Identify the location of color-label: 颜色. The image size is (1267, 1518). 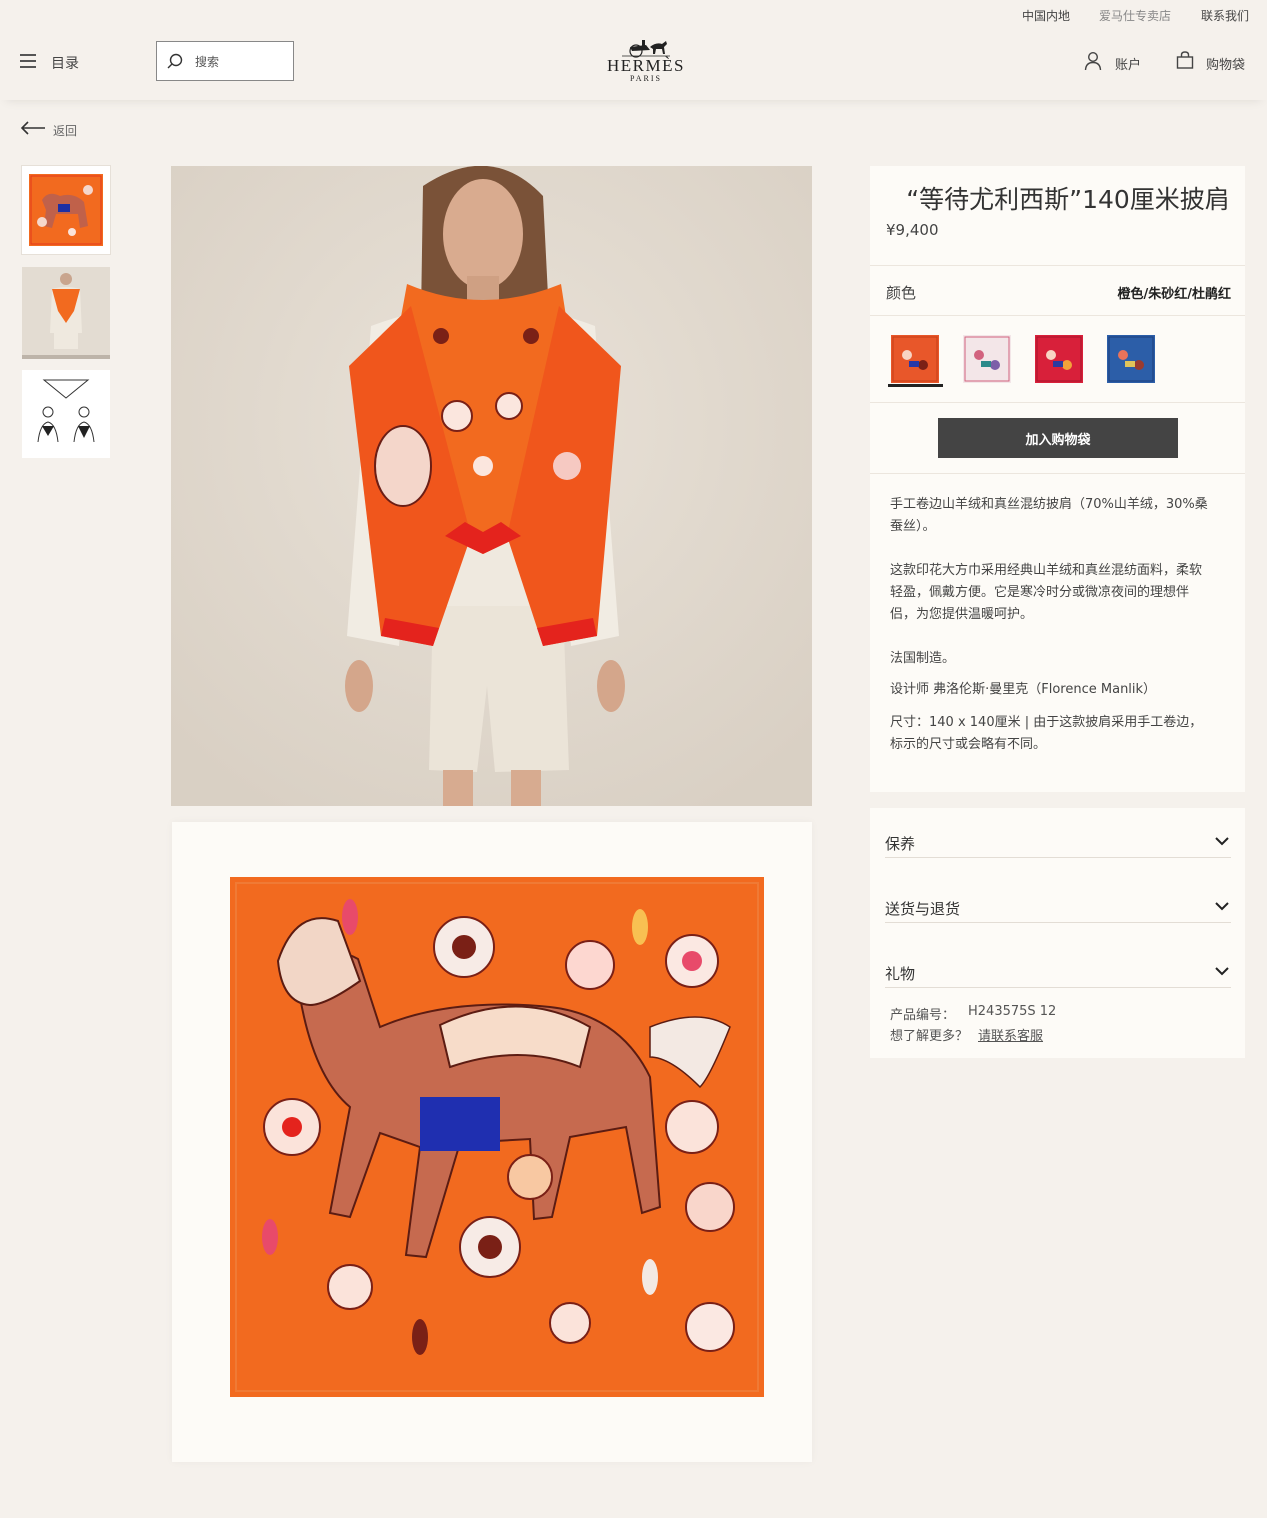
(901, 293).